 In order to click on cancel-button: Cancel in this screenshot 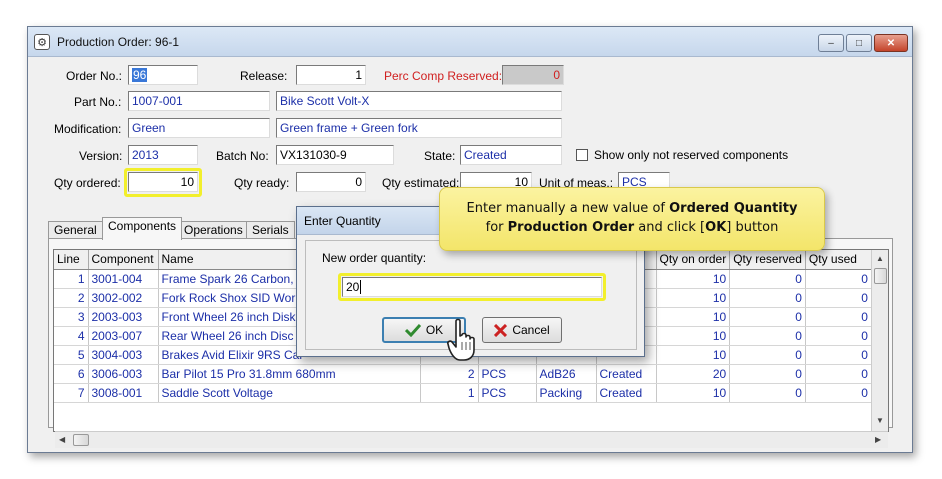, I will do `click(522, 330)`.